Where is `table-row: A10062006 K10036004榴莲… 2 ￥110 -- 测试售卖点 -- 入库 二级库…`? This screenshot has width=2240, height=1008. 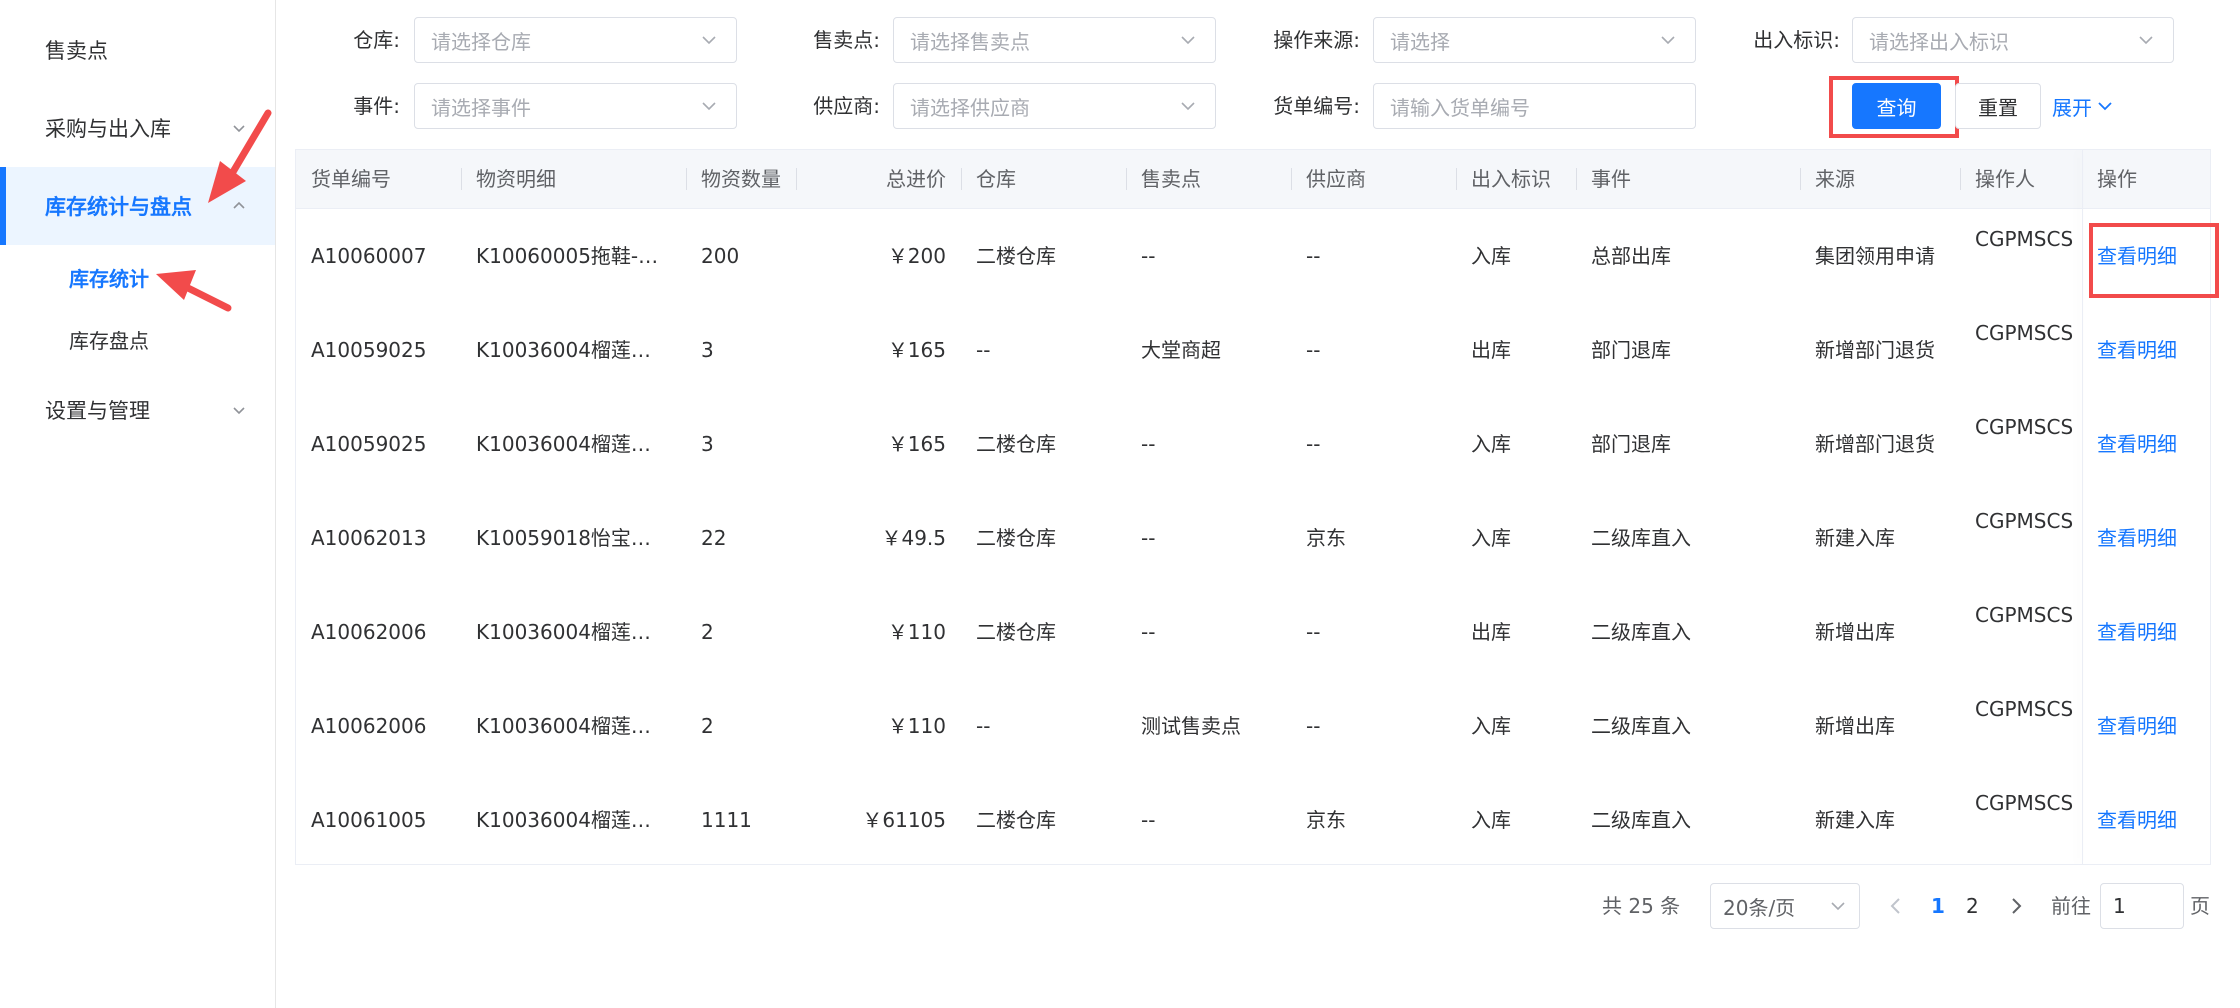
table-row: A10062006 K10036004榴莲… 2 ￥110 -- 测试售卖点 -- 入库 二级库… is located at coordinates (1253, 726).